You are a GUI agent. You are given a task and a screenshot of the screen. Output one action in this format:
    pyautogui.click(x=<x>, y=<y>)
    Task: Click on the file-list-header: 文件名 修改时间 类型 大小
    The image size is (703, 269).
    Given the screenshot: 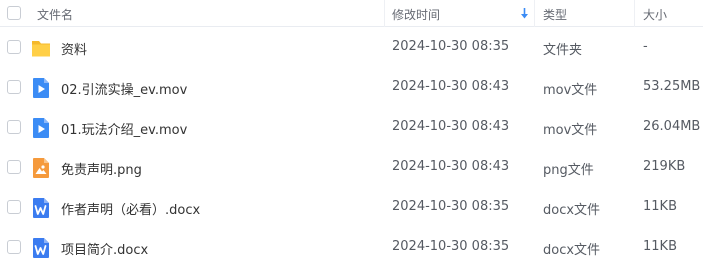 What is the action you would take?
    pyautogui.click(x=351, y=13)
    